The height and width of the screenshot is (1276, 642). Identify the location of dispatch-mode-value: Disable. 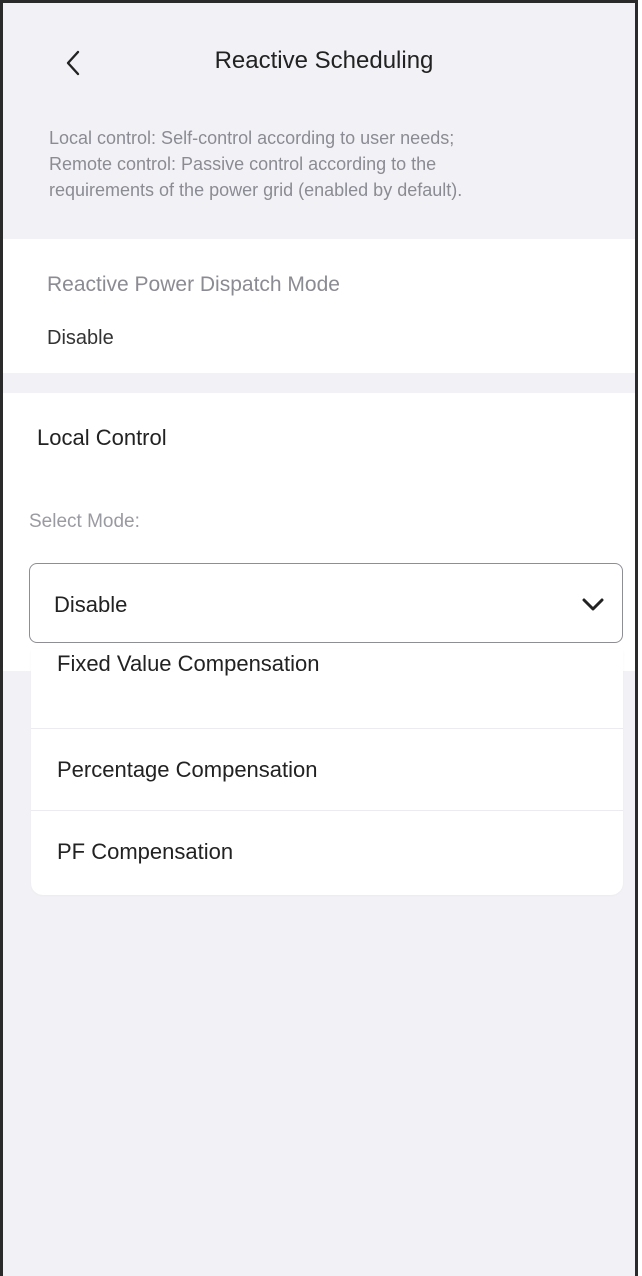
(80, 338).